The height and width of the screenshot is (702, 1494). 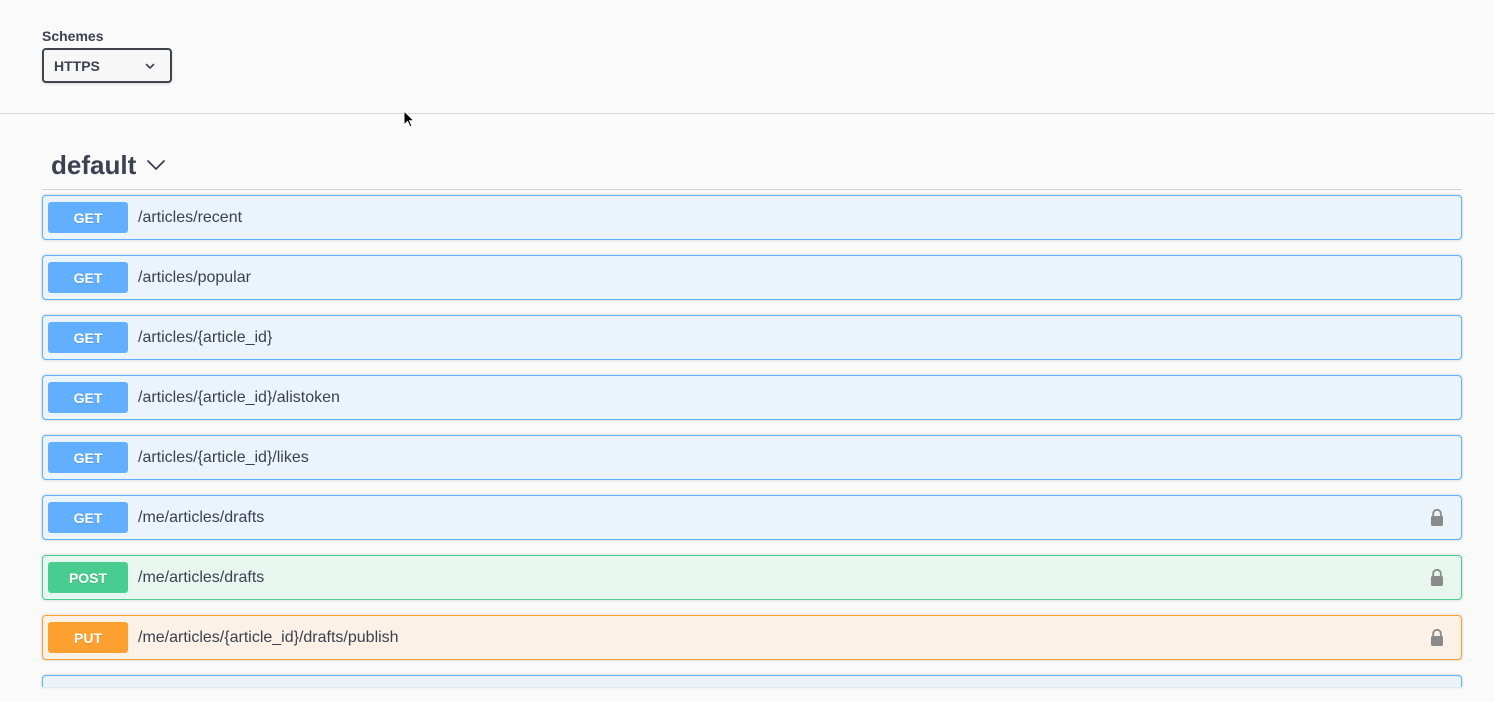 I want to click on operation-path: /articles/recent, so click(x=190, y=217).